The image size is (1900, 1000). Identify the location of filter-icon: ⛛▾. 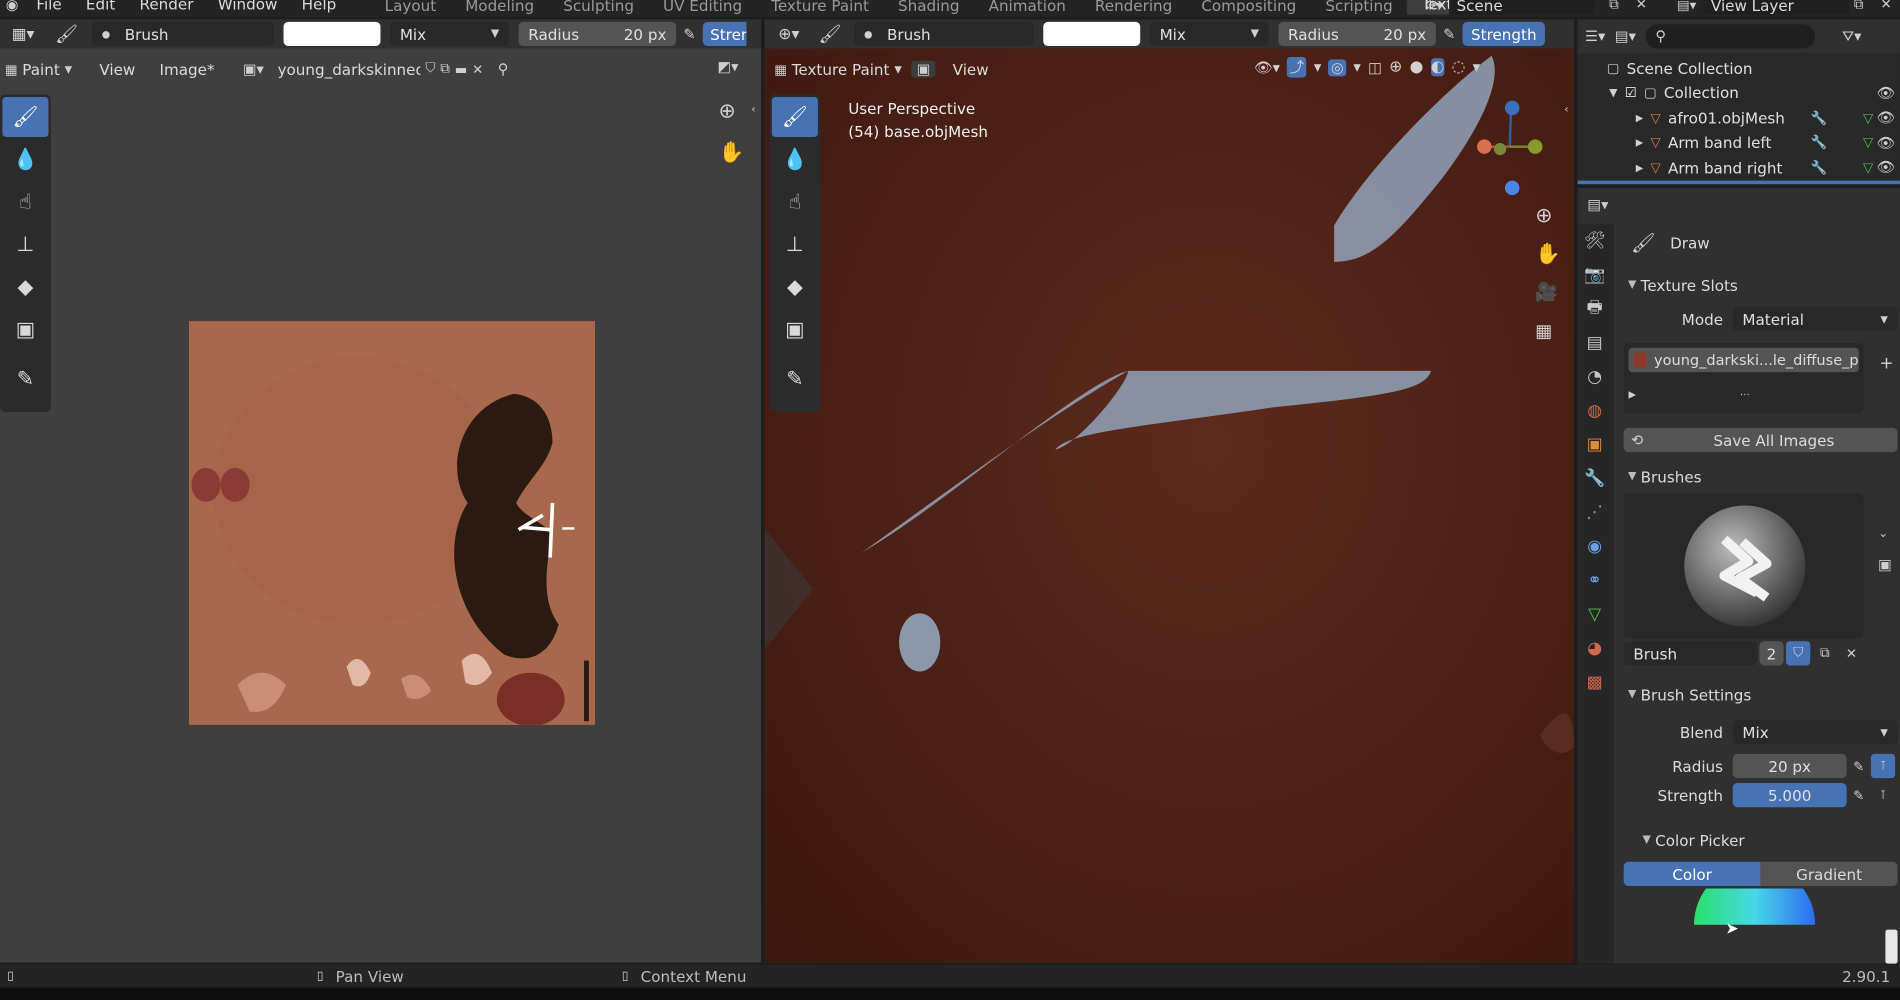
(1852, 36).